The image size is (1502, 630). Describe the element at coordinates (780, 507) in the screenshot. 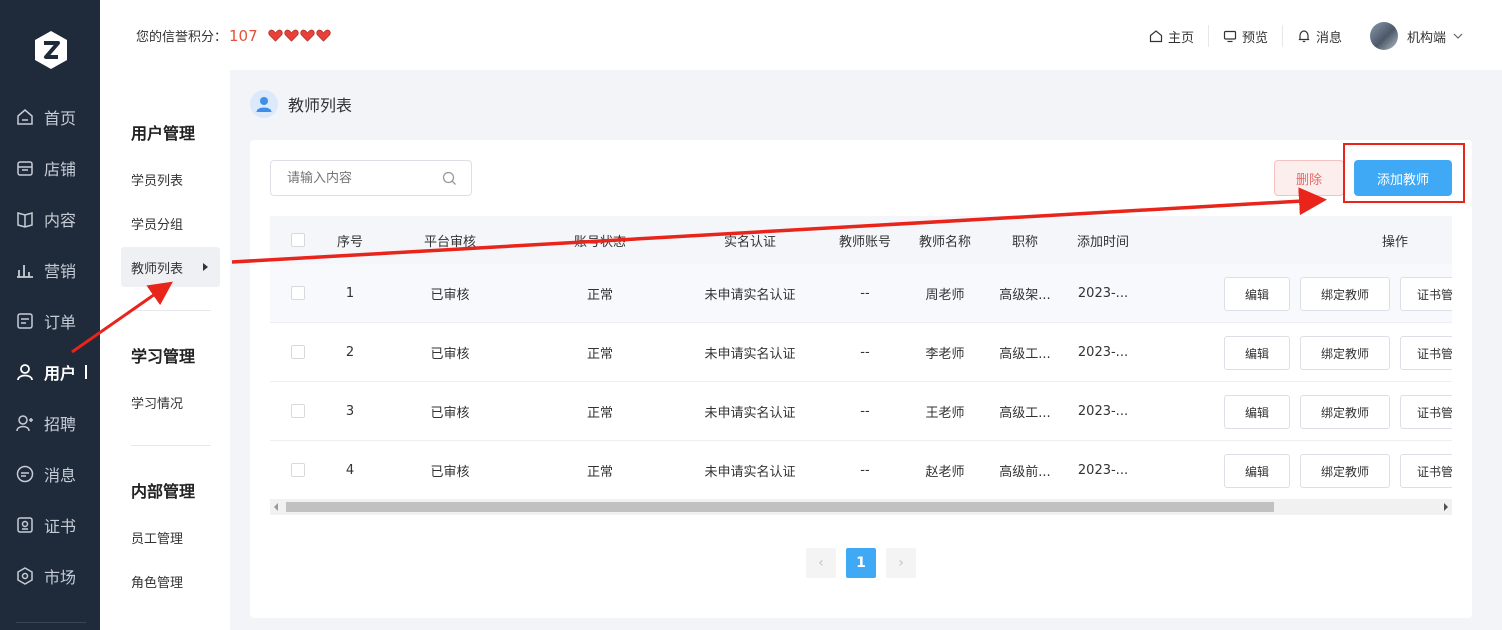

I see `scrollbar-thumb` at that location.